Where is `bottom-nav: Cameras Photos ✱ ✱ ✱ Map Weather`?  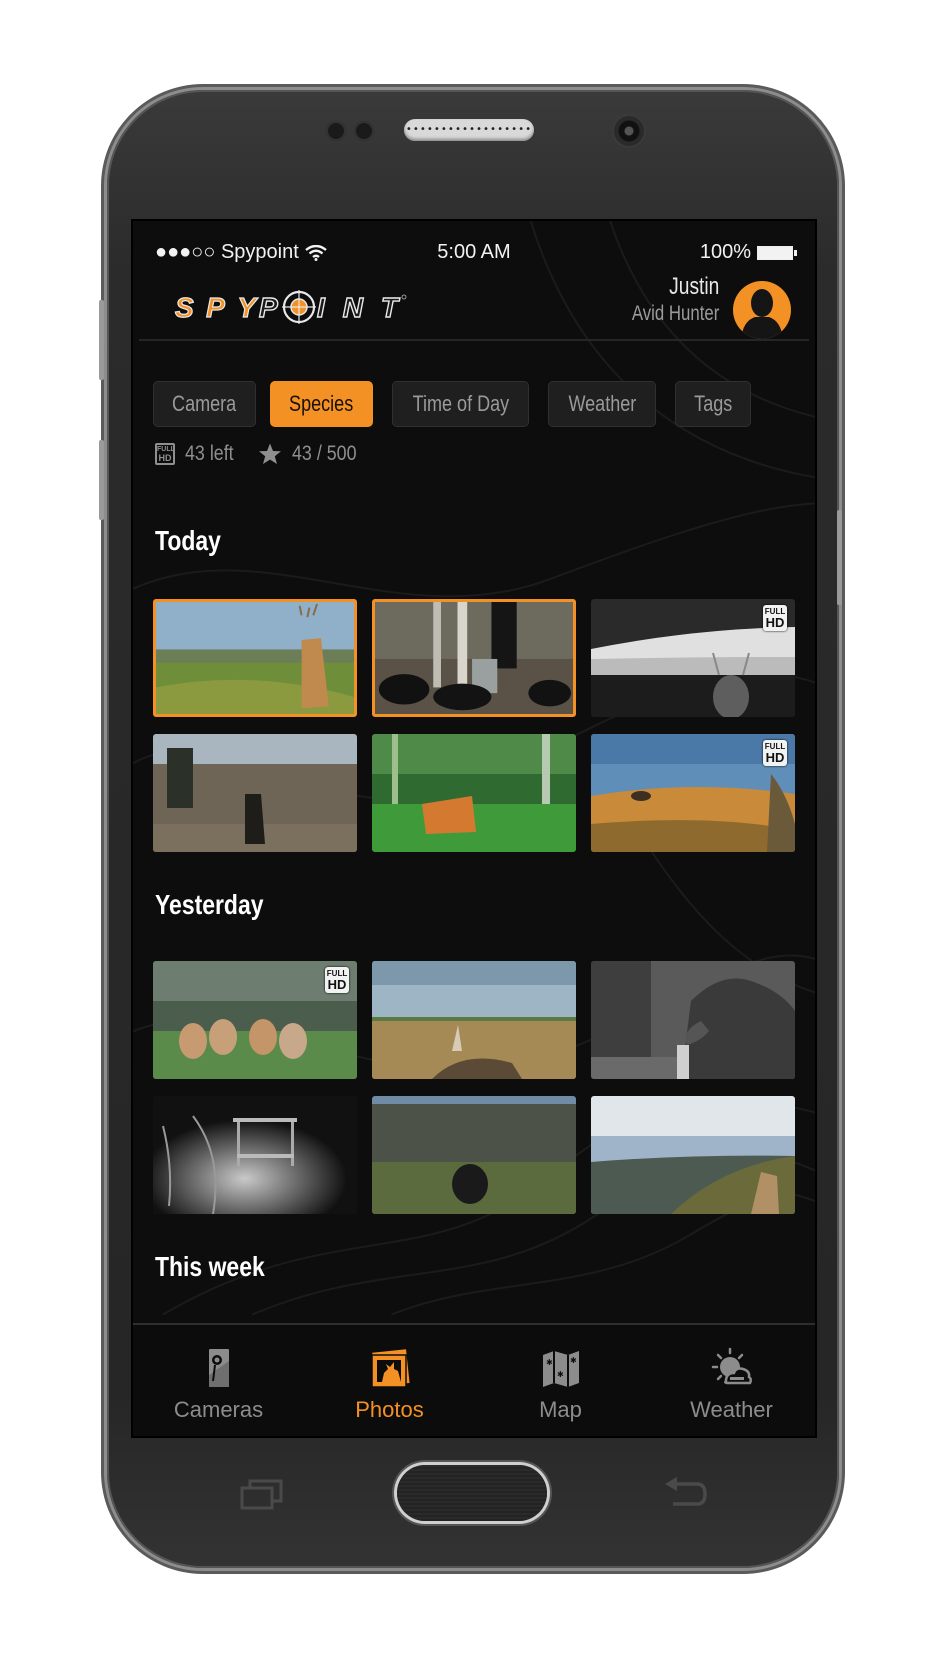 bottom-nav: Cameras Photos ✱ ✱ ✱ Map Weather is located at coordinates (474, 1380).